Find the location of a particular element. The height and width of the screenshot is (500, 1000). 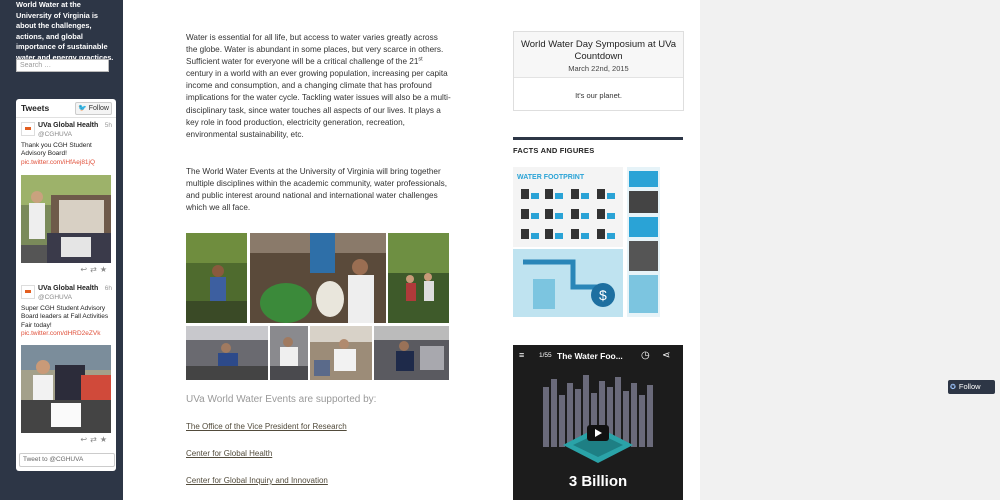

twitter-widget-title: Tweets is located at coordinates (35, 108).